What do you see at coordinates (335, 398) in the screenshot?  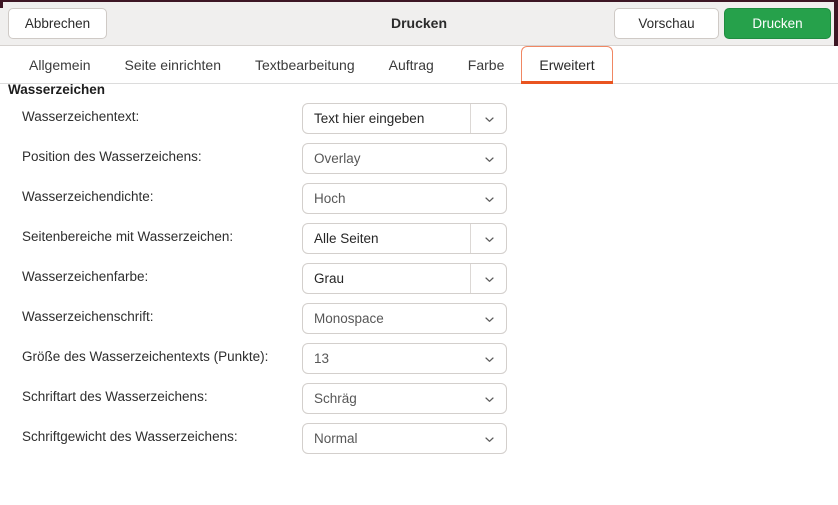 I see `schriftart-wasserzeichen-value: Schräg` at bounding box center [335, 398].